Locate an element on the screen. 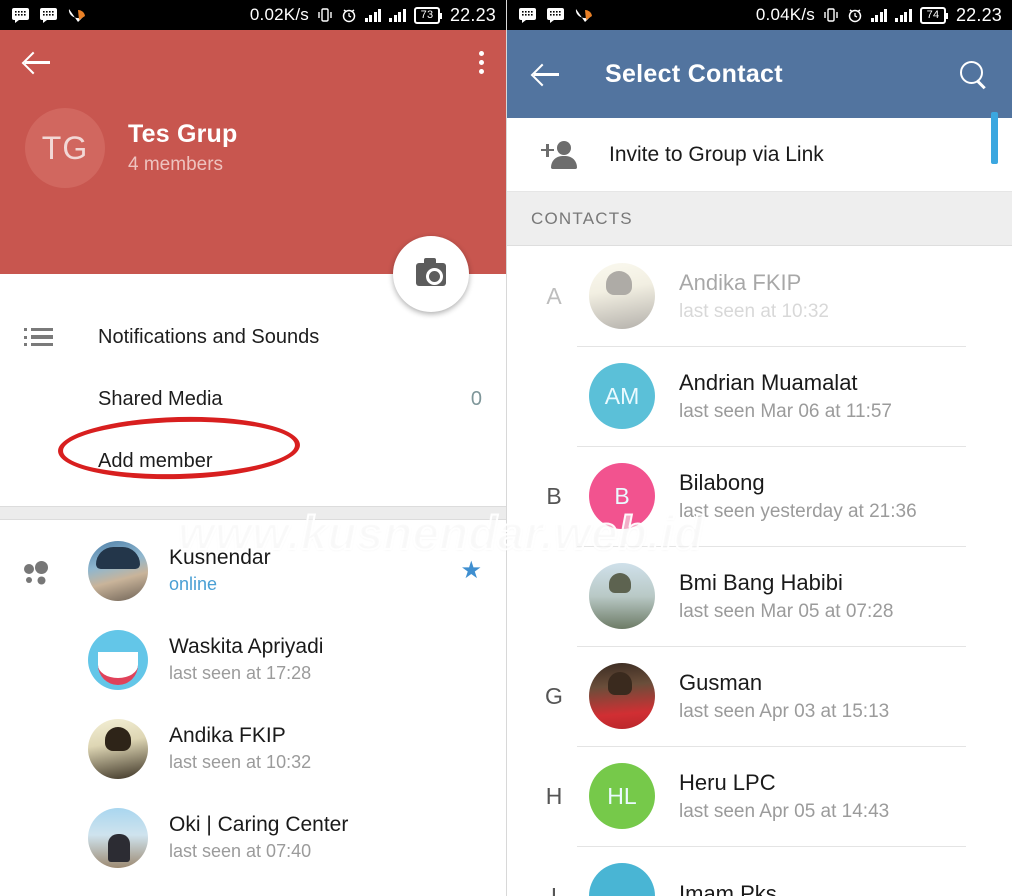  contact-status: last seen Mar 05 at 07:28 is located at coordinates (786, 611).